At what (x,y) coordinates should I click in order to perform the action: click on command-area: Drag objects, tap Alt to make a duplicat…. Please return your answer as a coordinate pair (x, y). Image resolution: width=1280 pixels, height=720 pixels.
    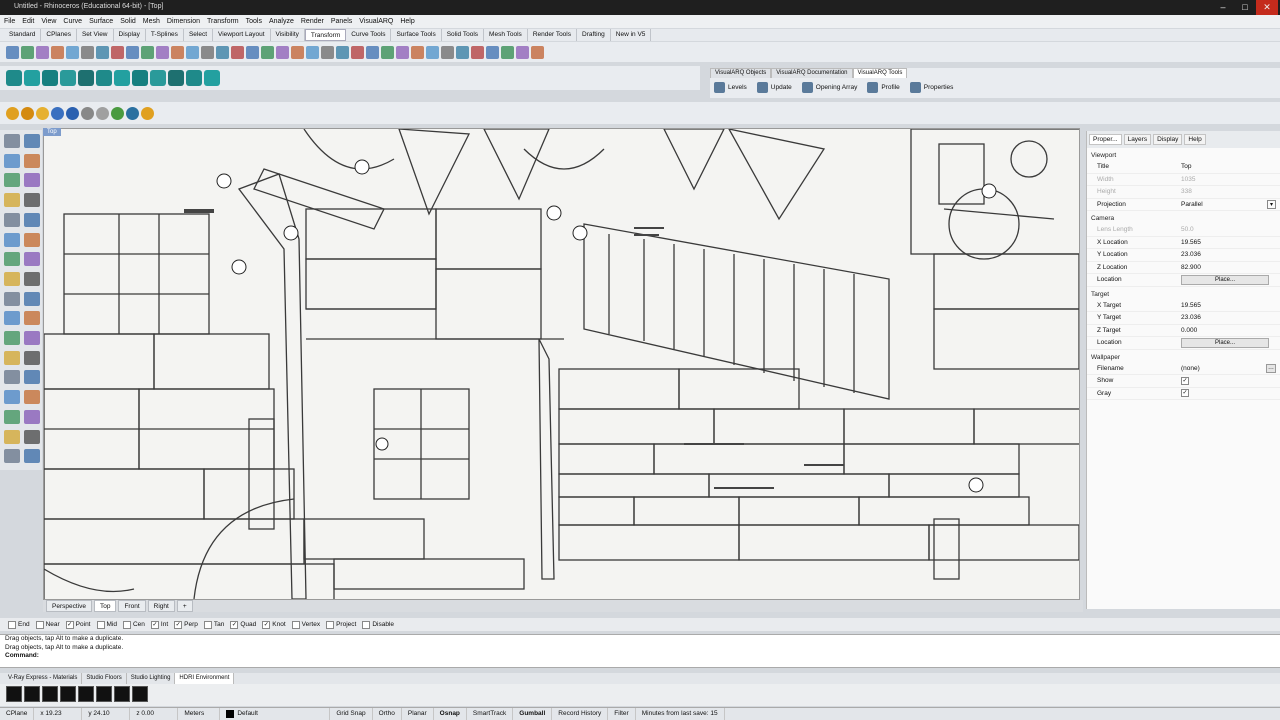
    Looking at the image, I should click on (640, 651).